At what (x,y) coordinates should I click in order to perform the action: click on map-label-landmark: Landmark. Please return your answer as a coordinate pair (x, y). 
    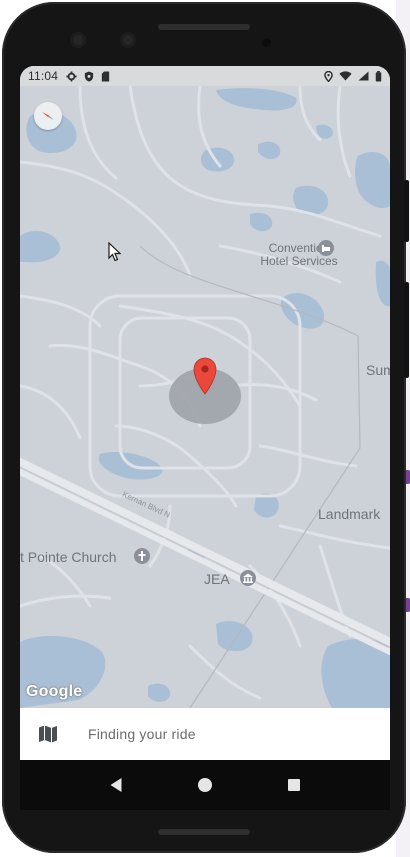
    Looking at the image, I should click on (349, 514).